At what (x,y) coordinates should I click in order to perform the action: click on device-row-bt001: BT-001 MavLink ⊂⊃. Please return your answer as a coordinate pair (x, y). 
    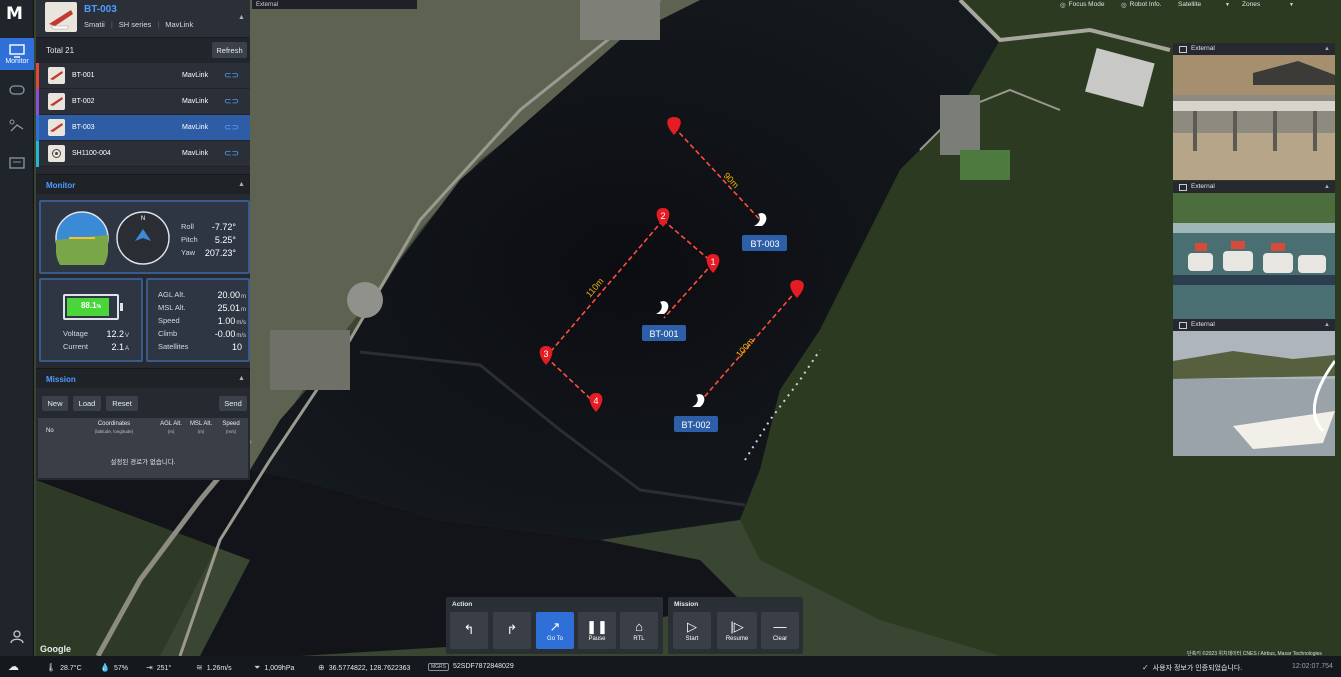
    Looking at the image, I should click on (143, 76).